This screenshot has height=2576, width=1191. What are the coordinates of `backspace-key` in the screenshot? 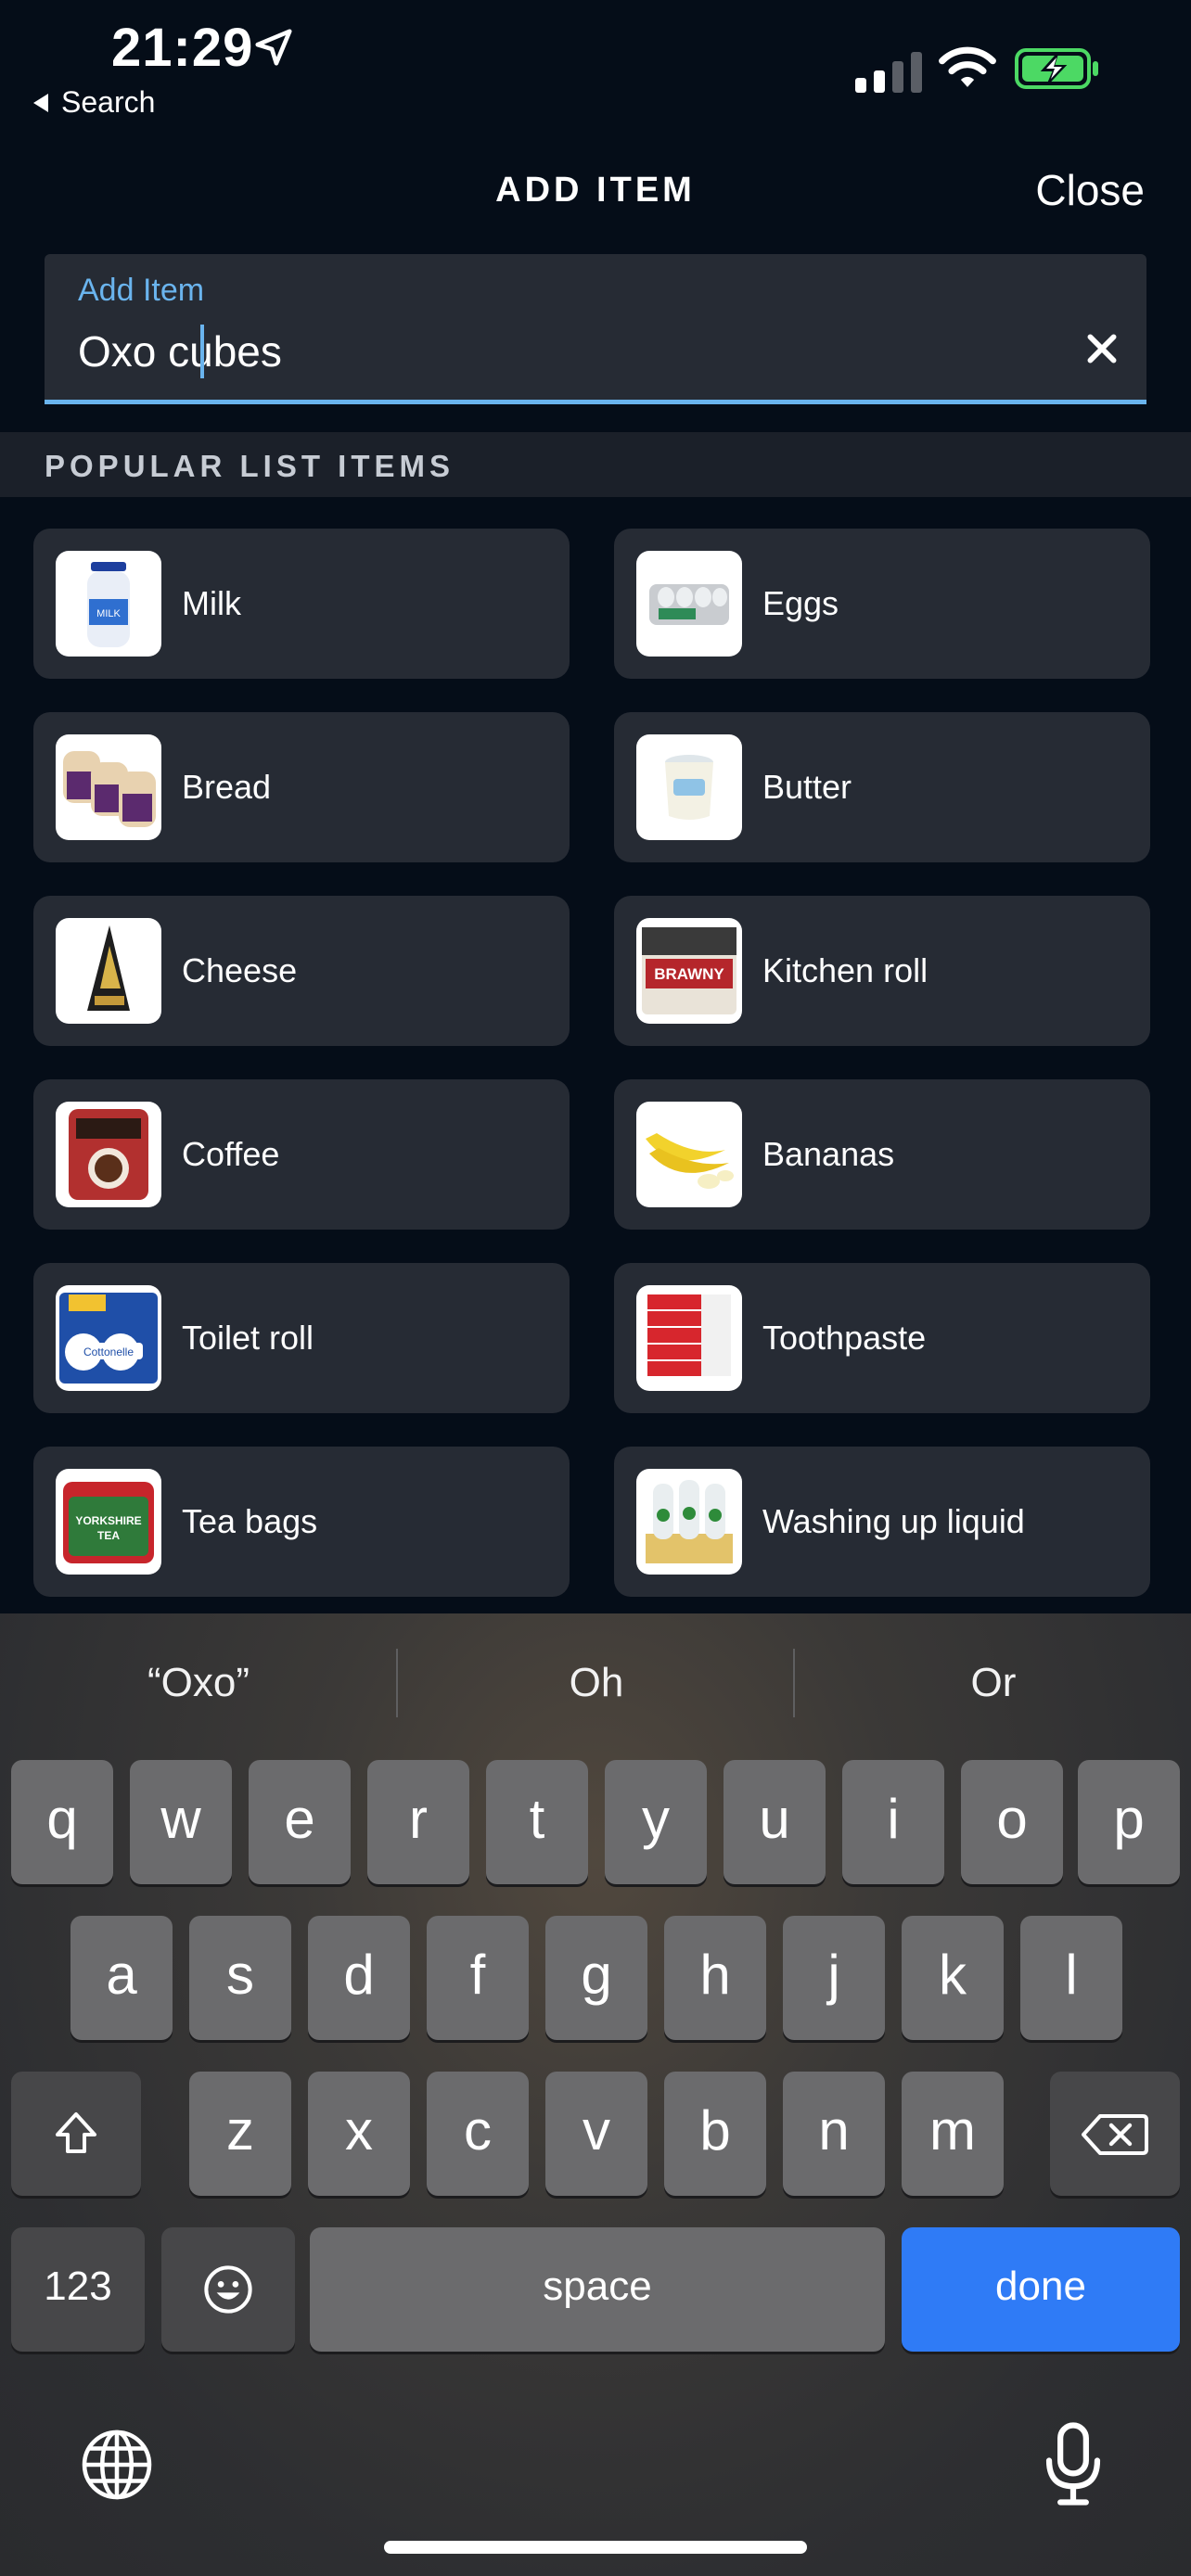 It's located at (1115, 2134).